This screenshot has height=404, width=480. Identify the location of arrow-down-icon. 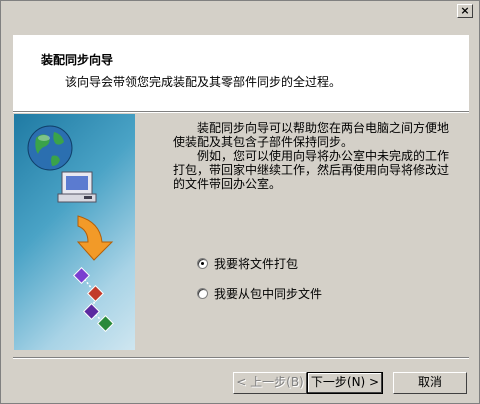
(95, 238).